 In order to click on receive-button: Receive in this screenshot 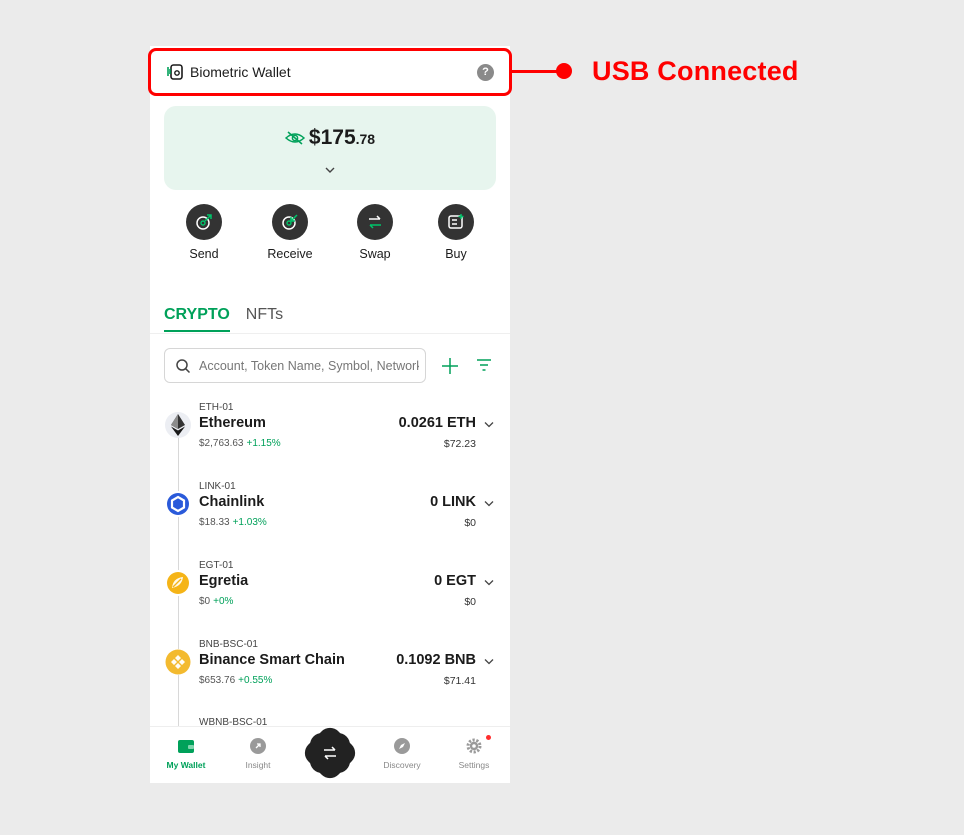, I will do `click(290, 232)`.